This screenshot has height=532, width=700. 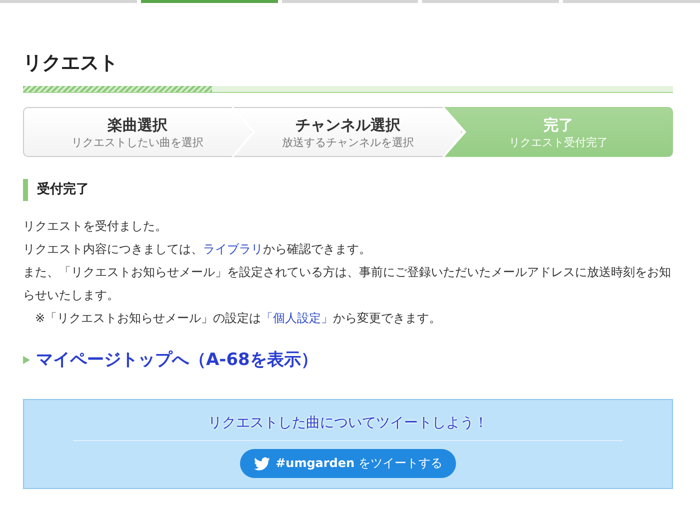 I want to click on text-link: 「個人設定」, so click(x=297, y=318).